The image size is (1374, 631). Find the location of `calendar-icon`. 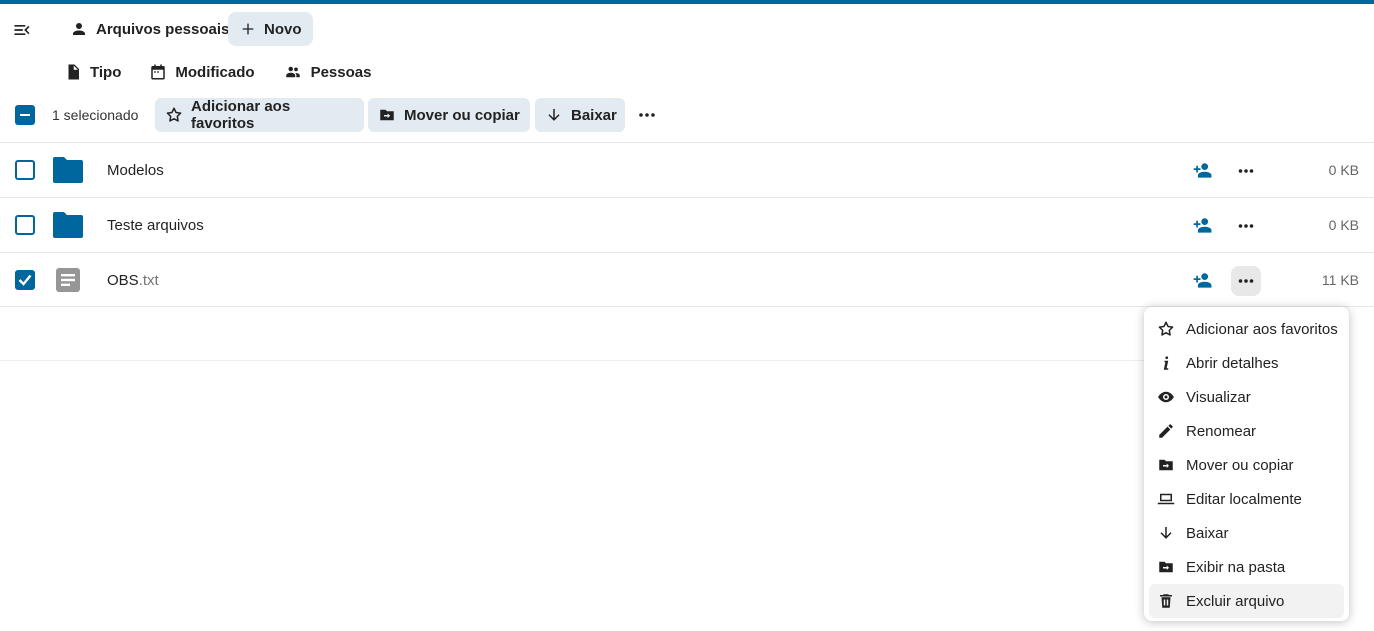

calendar-icon is located at coordinates (158, 72).